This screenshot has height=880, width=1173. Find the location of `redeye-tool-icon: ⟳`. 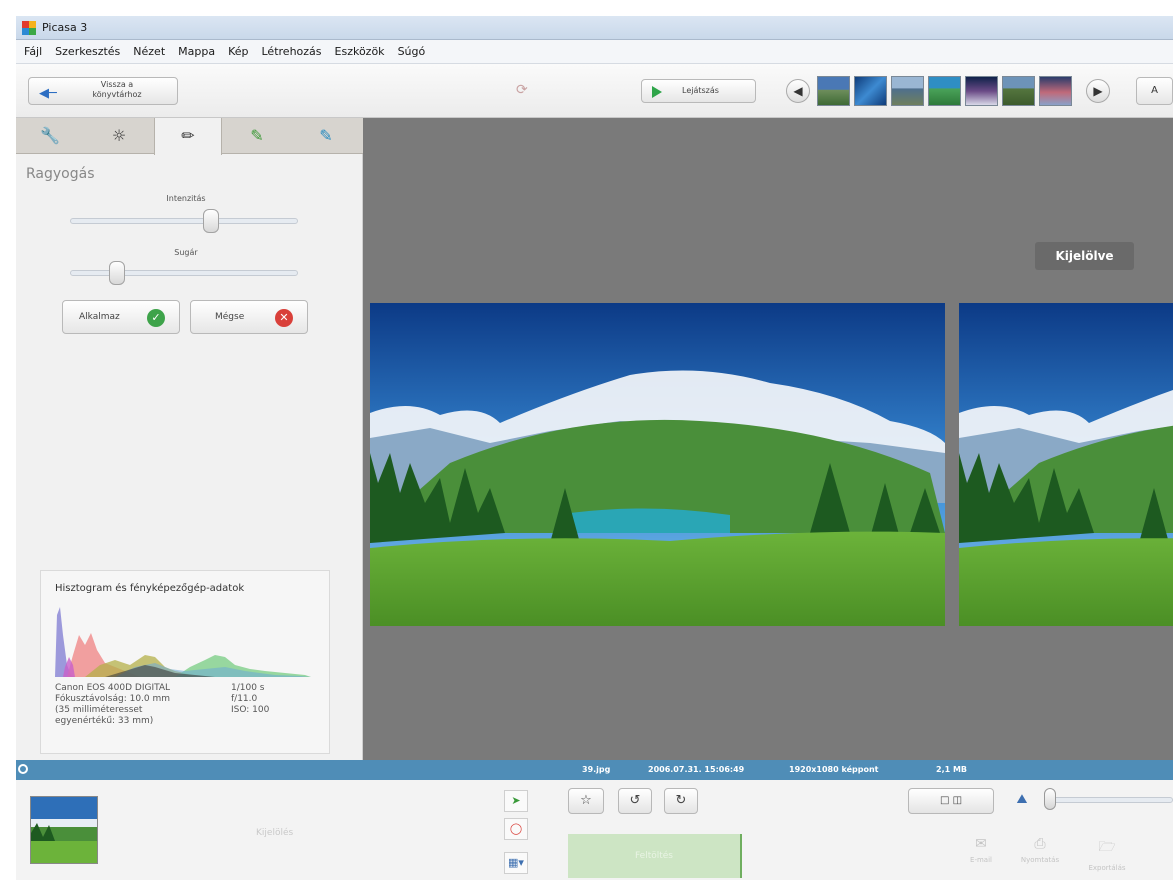

redeye-tool-icon: ⟳ is located at coordinates (522, 90).